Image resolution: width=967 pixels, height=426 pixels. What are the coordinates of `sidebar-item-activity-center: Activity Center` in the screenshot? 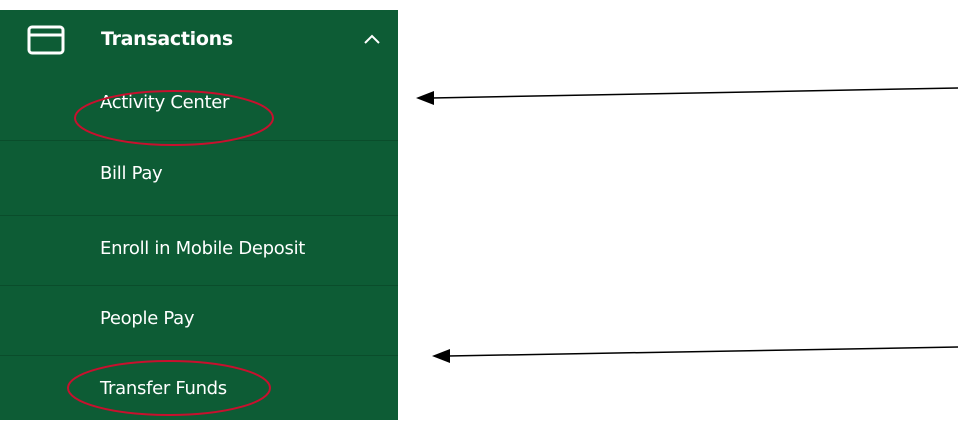 It's located at (199, 105).